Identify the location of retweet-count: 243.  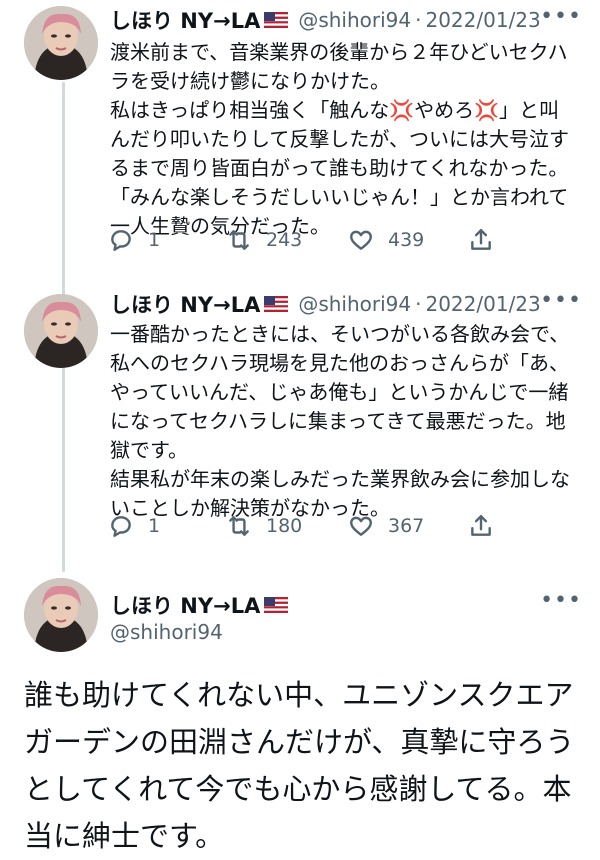
(284, 240).